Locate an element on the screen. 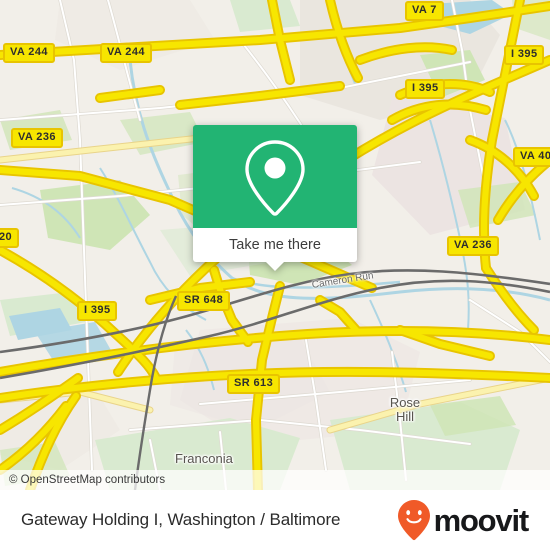  road-shield: VA 7 is located at coordinates (424, 11).